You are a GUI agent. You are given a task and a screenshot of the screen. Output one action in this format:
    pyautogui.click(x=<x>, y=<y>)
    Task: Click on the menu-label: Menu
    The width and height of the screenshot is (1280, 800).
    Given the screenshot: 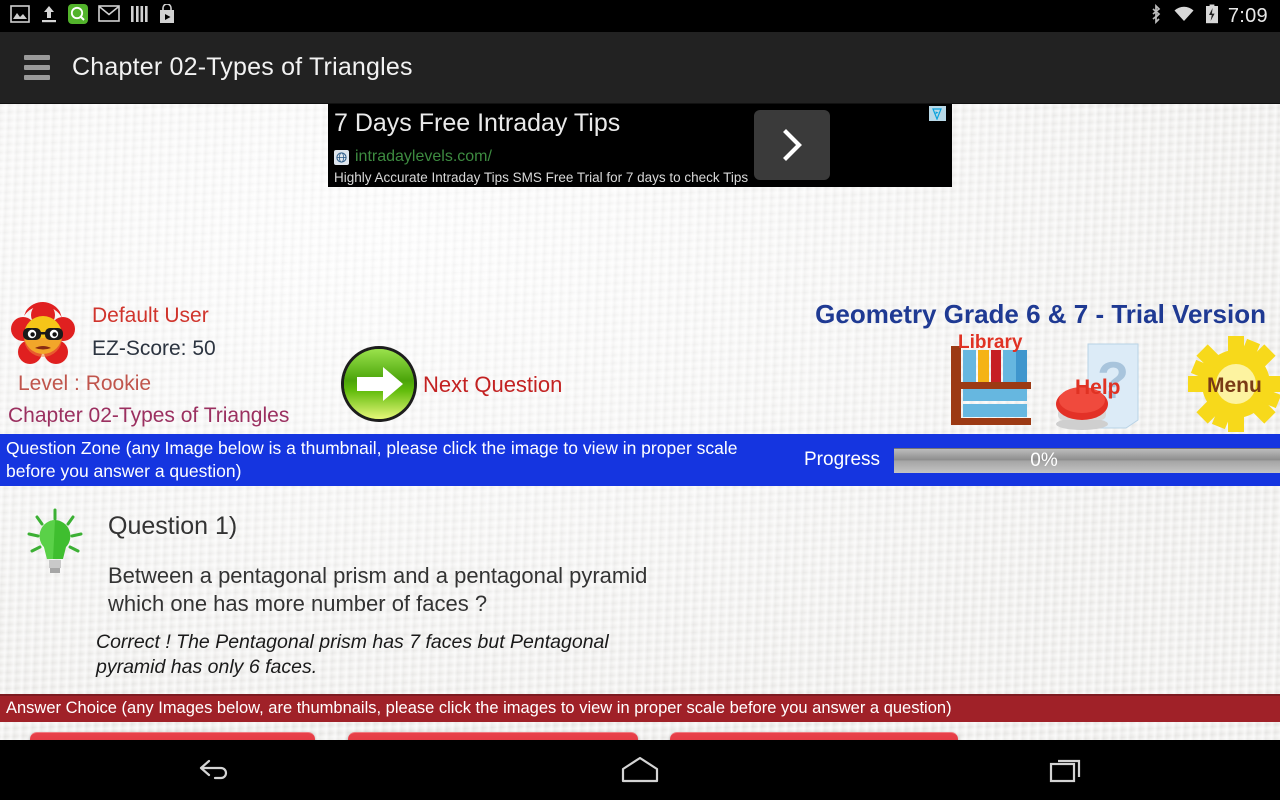 What is the action you would take?
    pyautogui.click(x=1234, y=386)
    